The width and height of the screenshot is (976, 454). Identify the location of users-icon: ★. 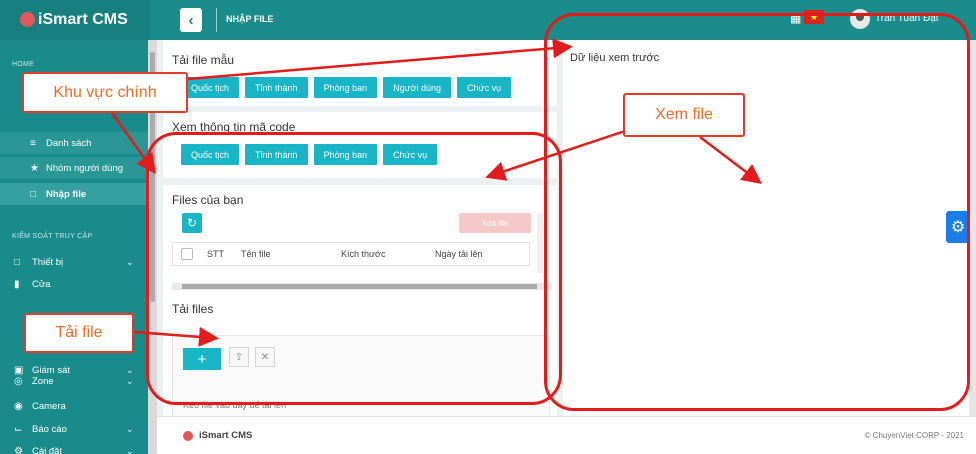
(34, 168).